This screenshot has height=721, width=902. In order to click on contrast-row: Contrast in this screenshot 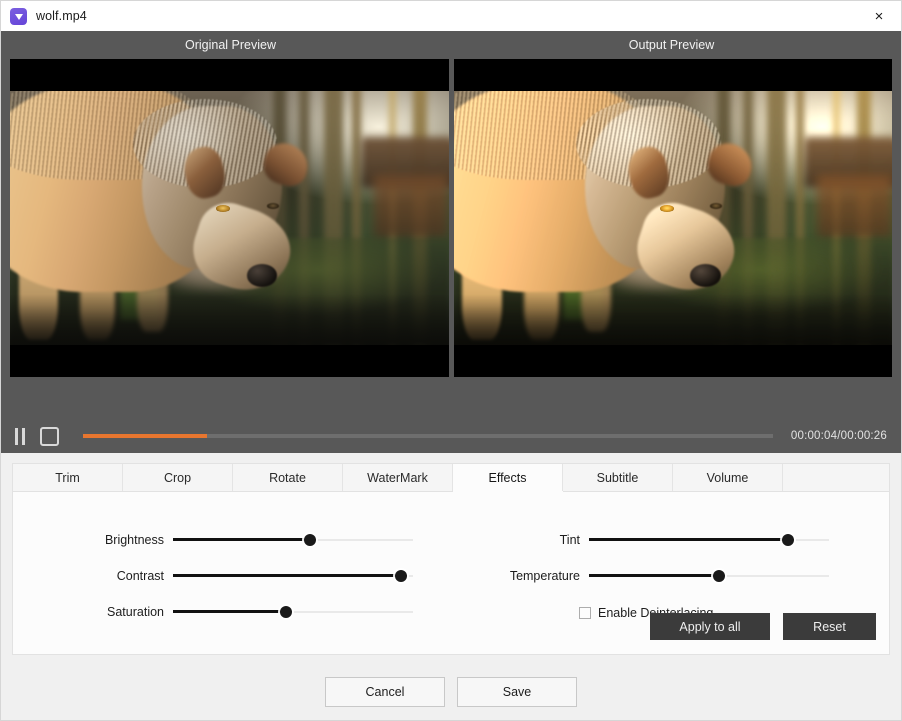, I will do `click(243, 576)`.